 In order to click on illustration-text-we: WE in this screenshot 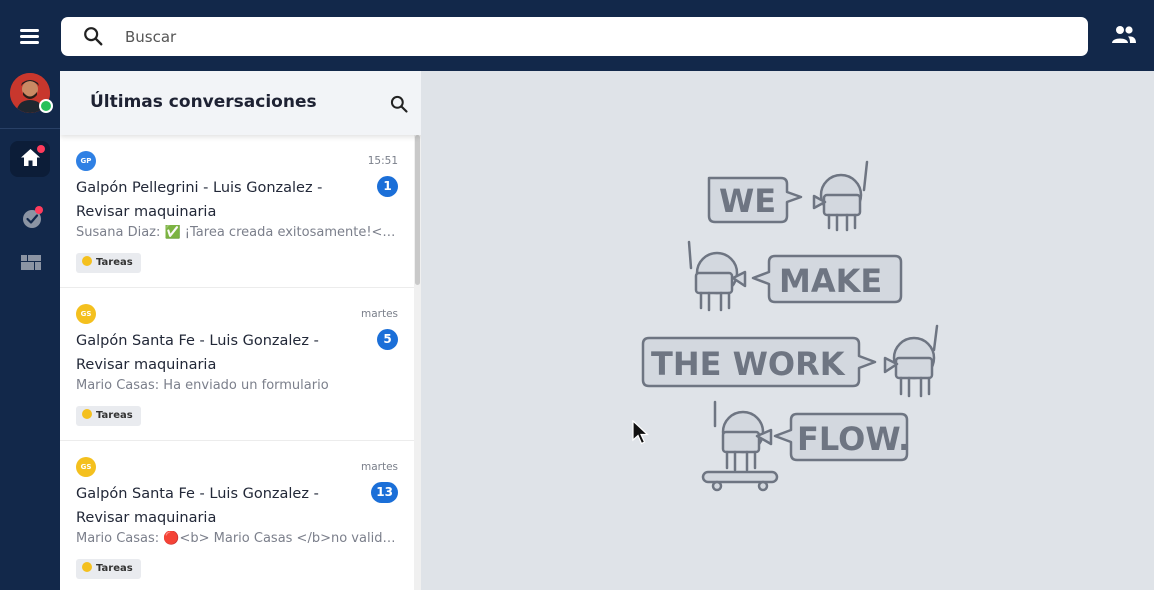, I will do `click(747, 201)`.